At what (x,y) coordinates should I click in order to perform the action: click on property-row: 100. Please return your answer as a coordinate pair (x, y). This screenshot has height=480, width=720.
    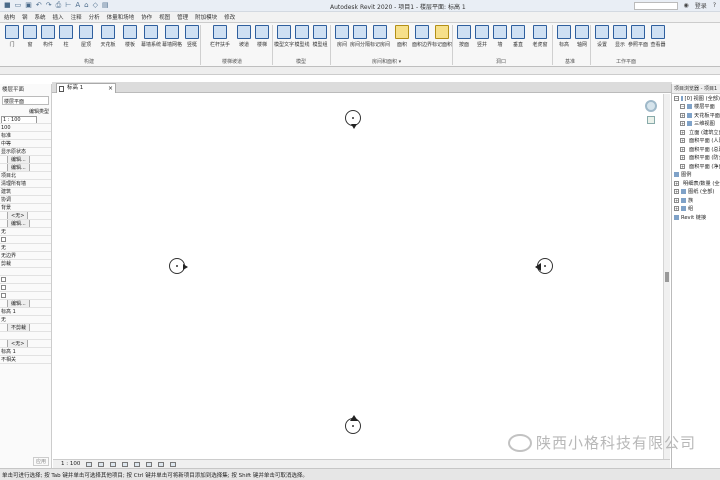
    Looking at the image, I should click on (25, 128).